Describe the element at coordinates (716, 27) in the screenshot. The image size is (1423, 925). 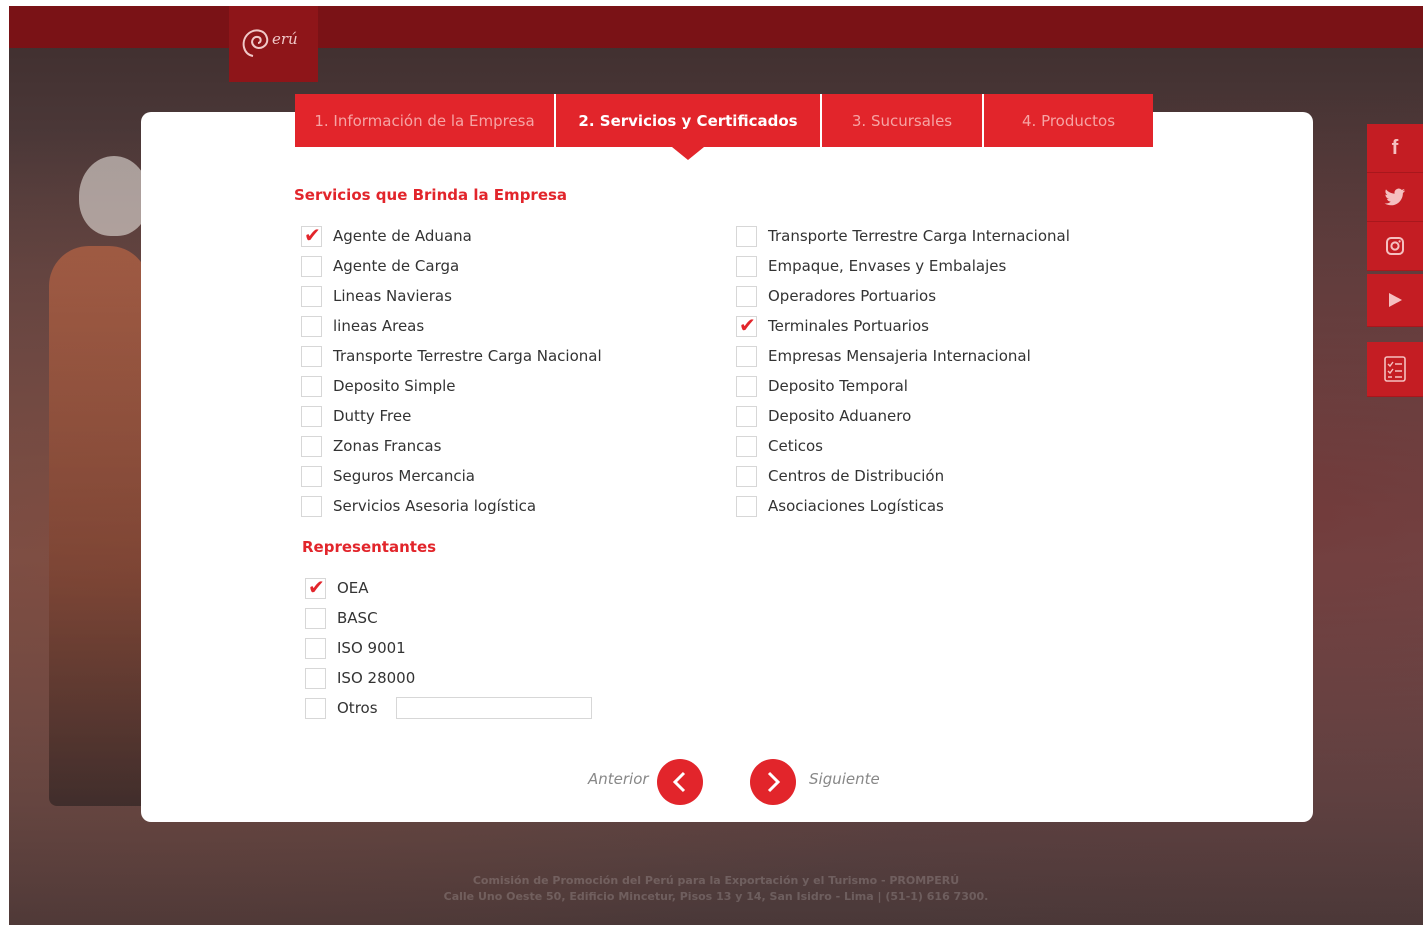
I see `top-bar` at that location.